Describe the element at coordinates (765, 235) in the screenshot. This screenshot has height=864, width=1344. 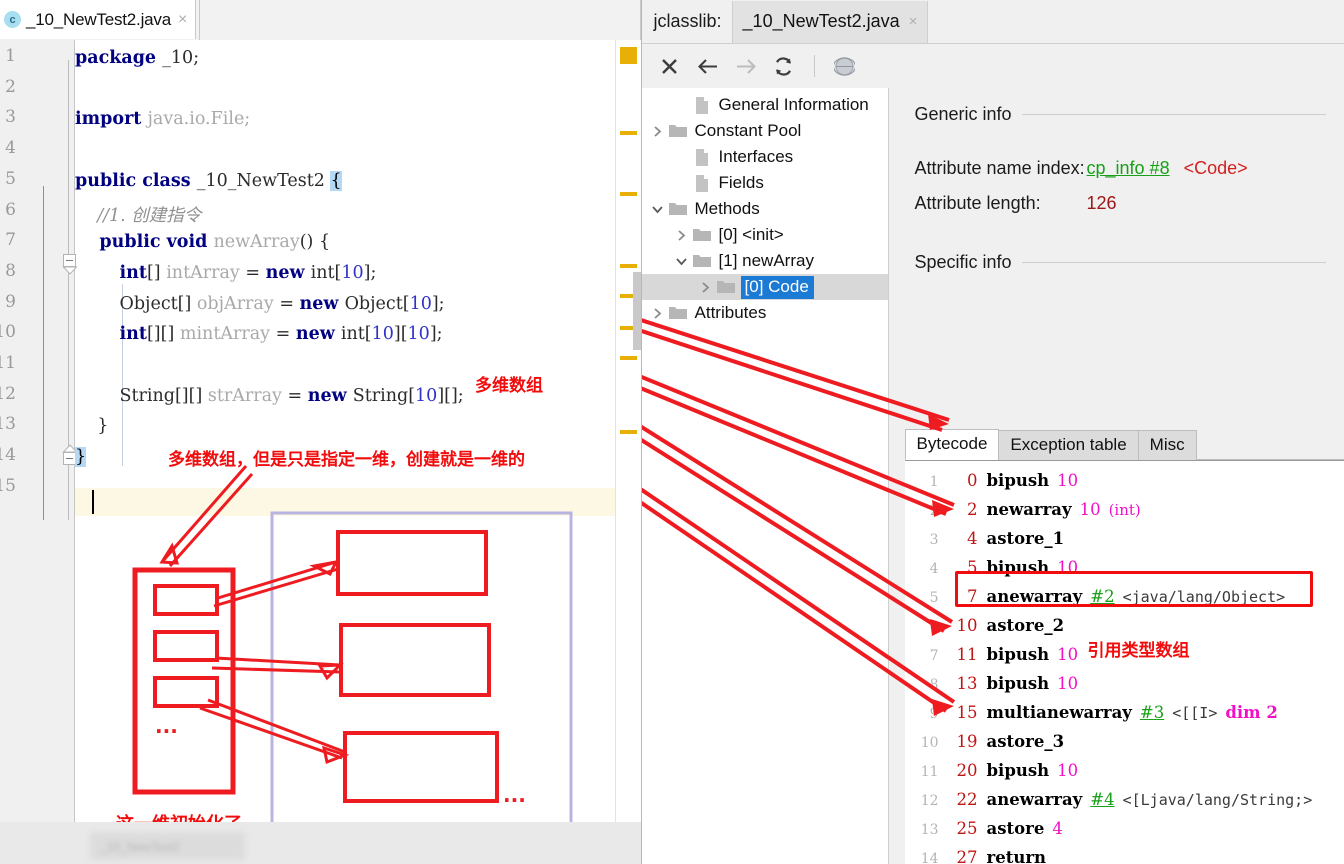
I see `tree-node: [0] <init>` at that location.